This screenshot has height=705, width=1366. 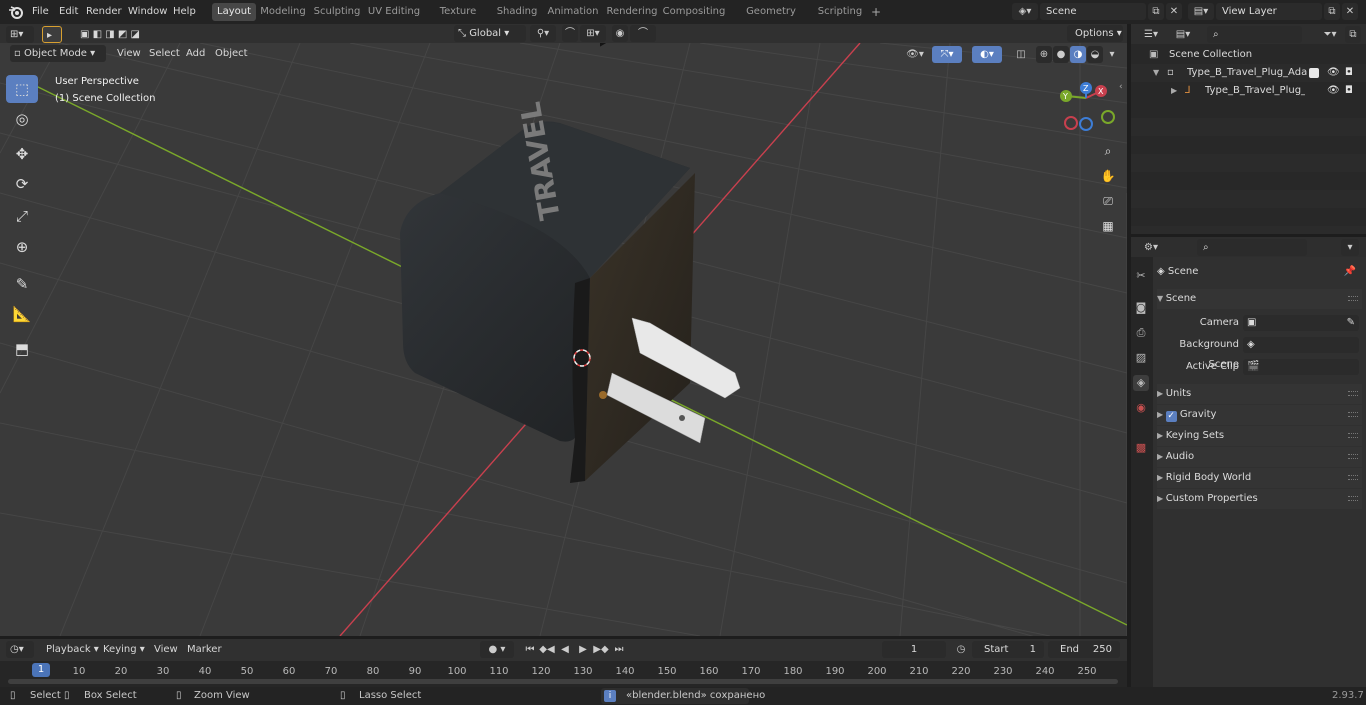 What do you see at coordinates (1008, 649) in the screenshot?
I see `start-frame-field: Start 1` at bounding box center [1008, 649].